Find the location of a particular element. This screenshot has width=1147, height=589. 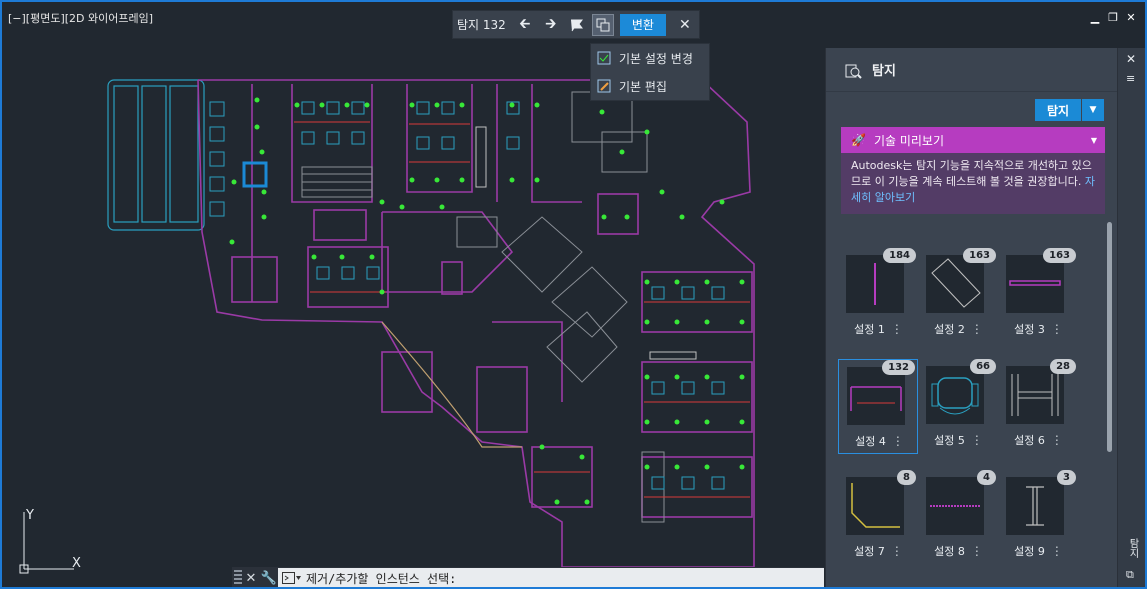

tile-label: 설정 2 is located at coordinates (949, 329).